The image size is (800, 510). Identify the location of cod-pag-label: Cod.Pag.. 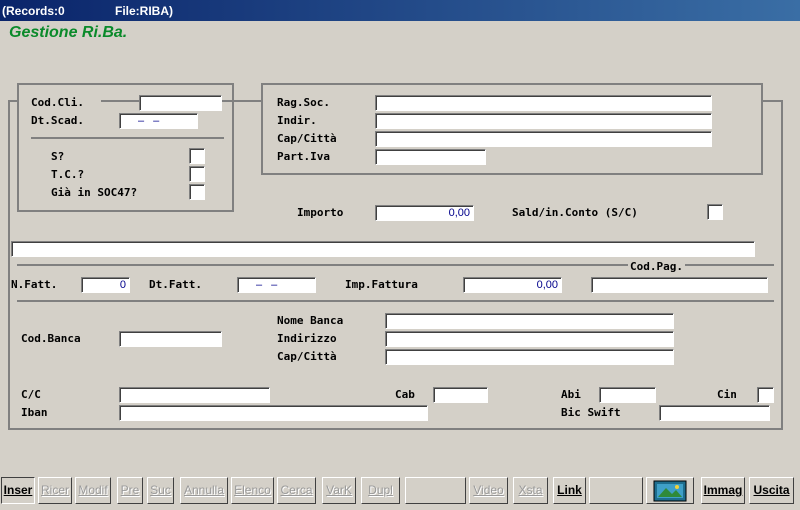
(656, 266).